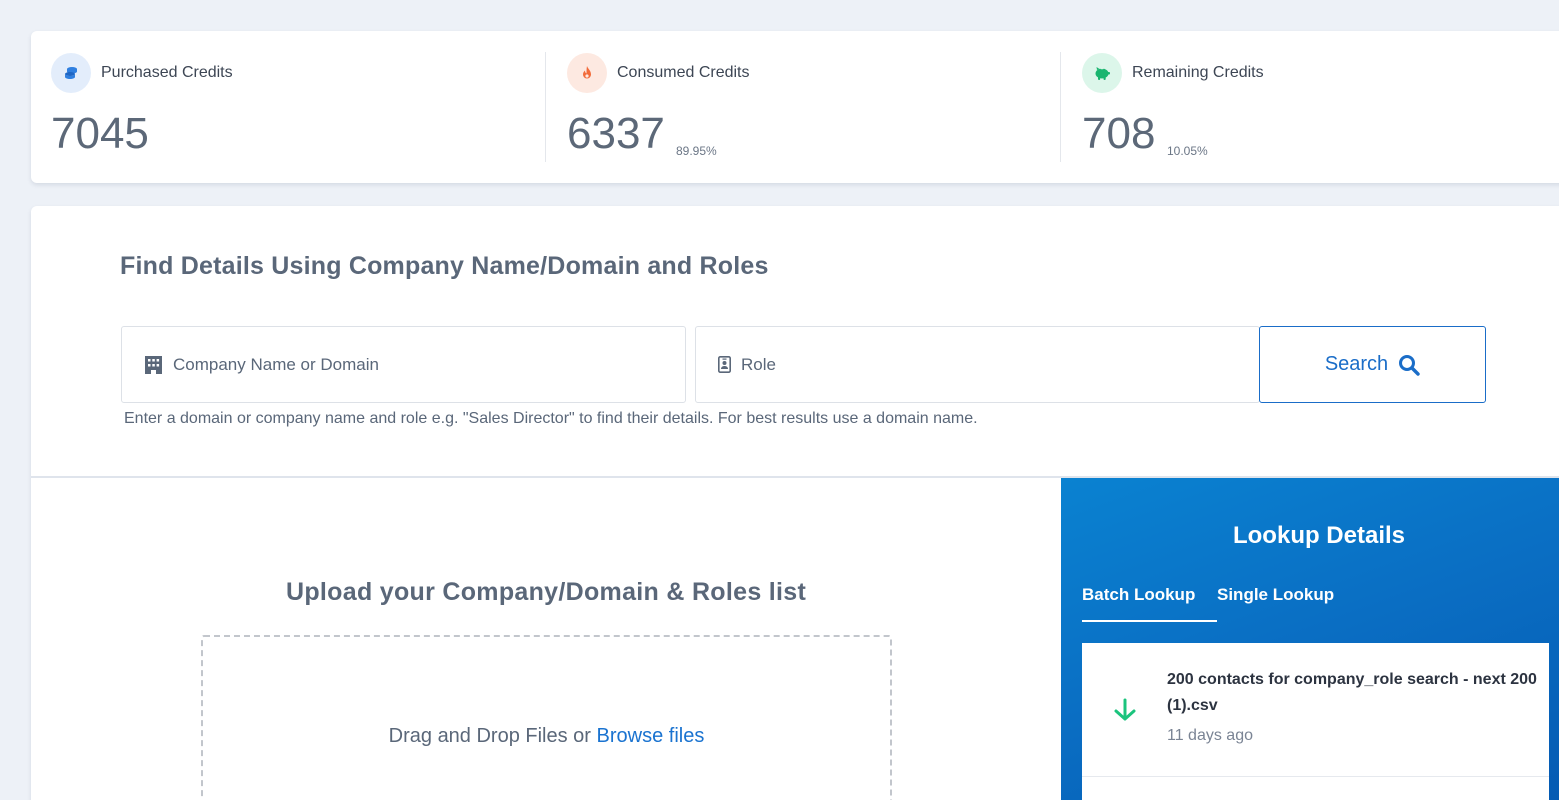 The image size is (1559, 800). I want to click on purchased-credits-stat: Purchased Credits 7045, so click(288, 107).